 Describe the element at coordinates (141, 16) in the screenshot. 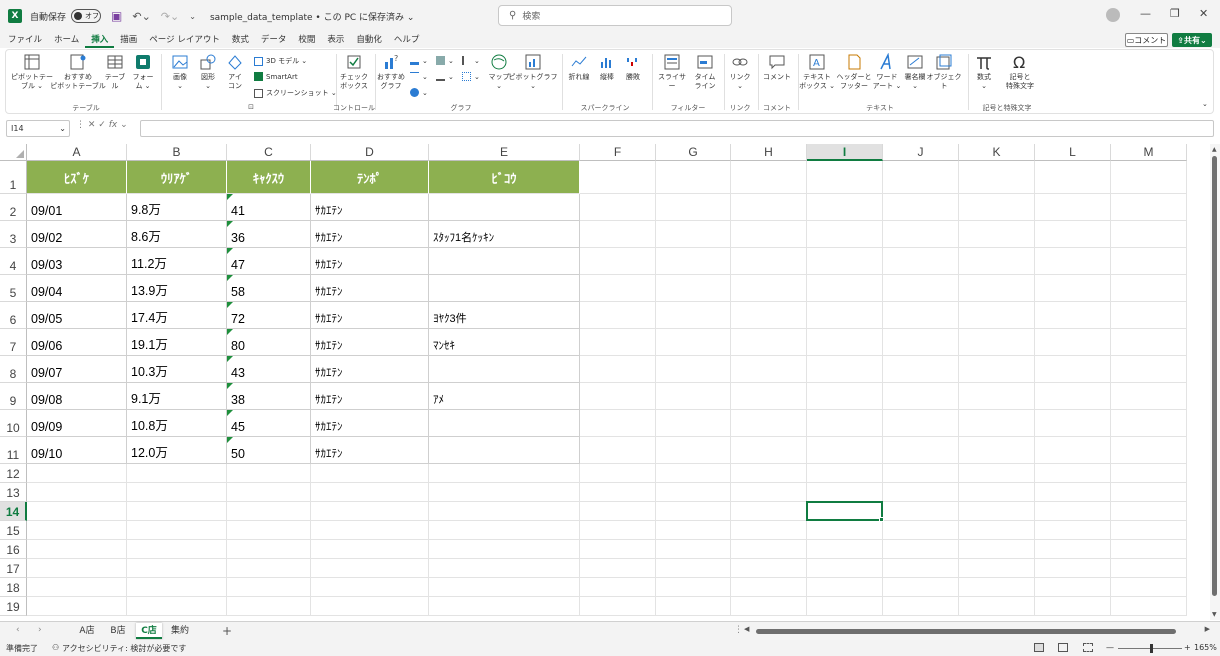

I see `undo-icon: ↶⌄` at that location.